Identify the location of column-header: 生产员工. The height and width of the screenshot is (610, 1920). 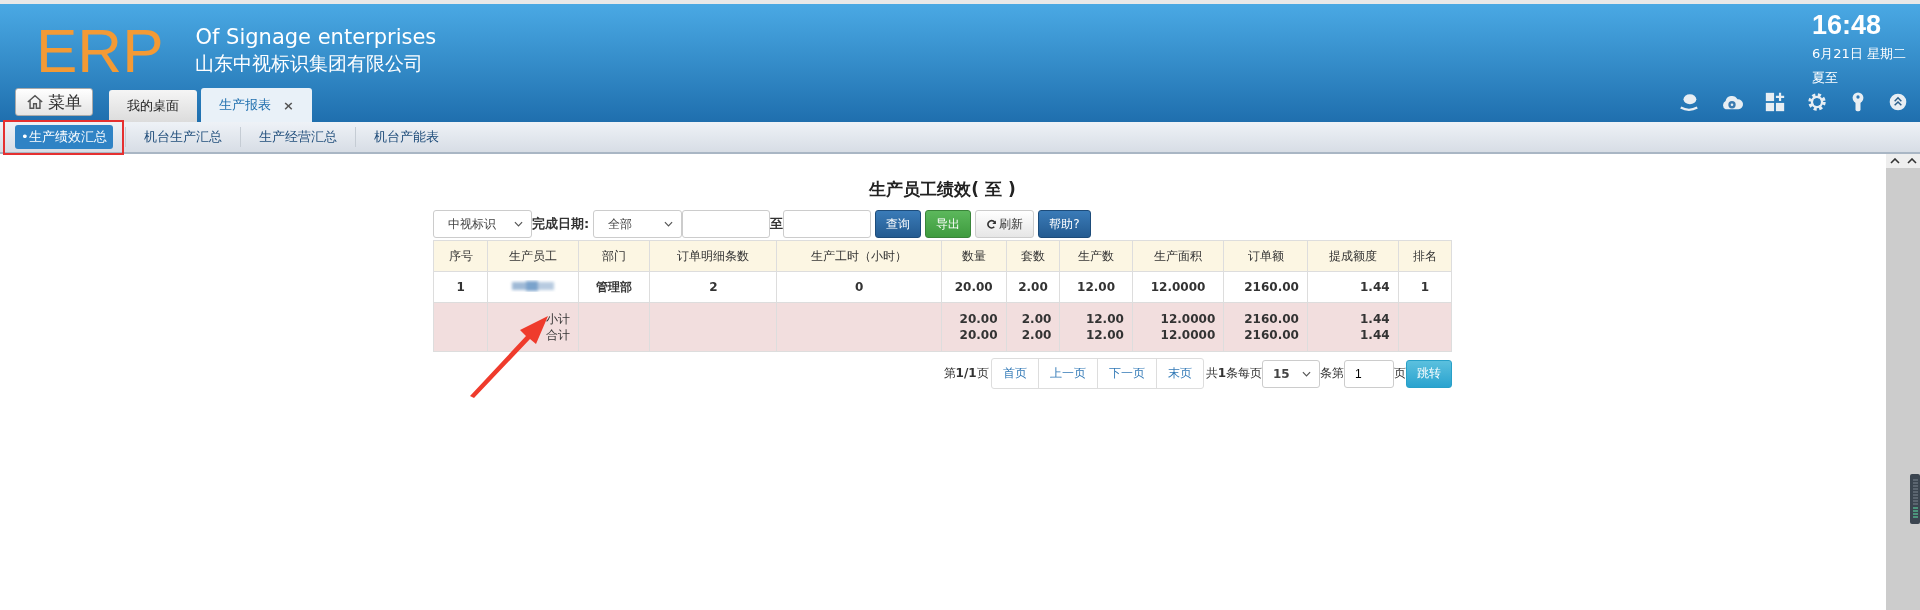
(533, 256).